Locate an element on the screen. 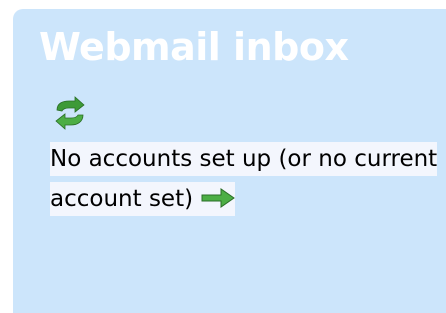 The height and width of the screenshot is (313, 446). panel-title: Webmail inbox is located at coordinates (194, 47).